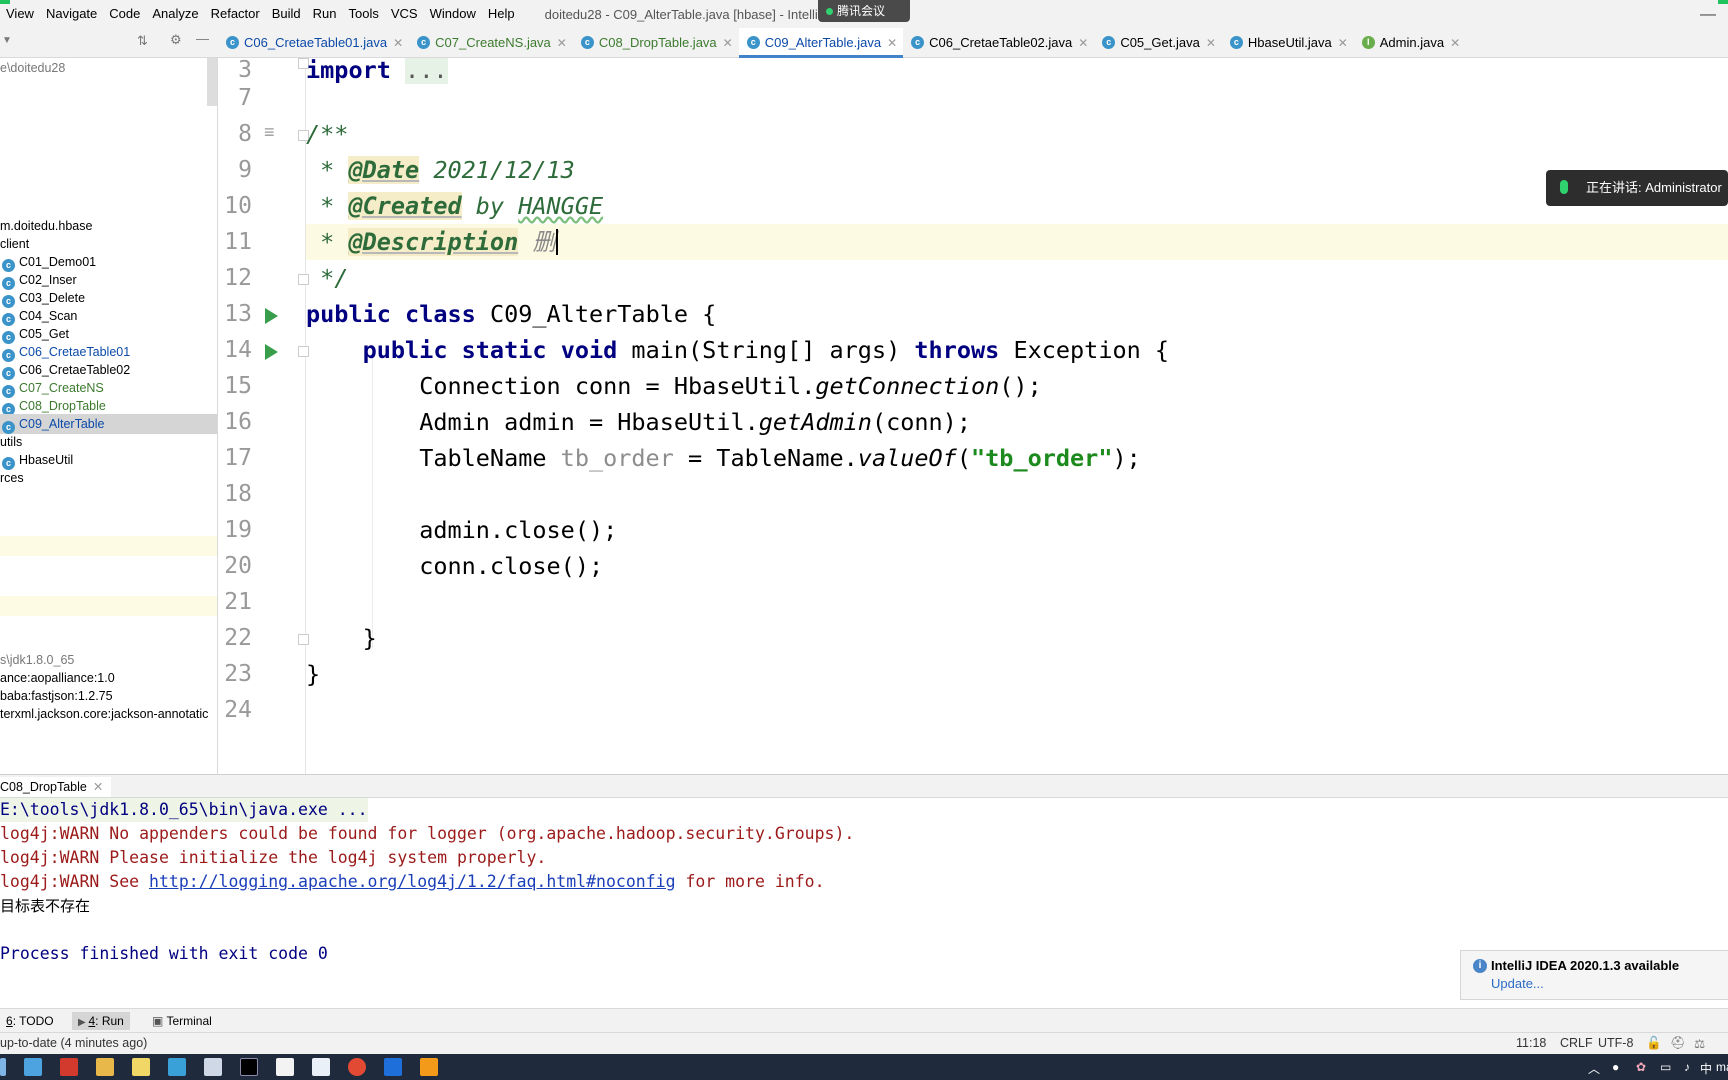 The width and height of the screenshot is (1728, 1080). I want to click on start-icon, so click(3, 1067).